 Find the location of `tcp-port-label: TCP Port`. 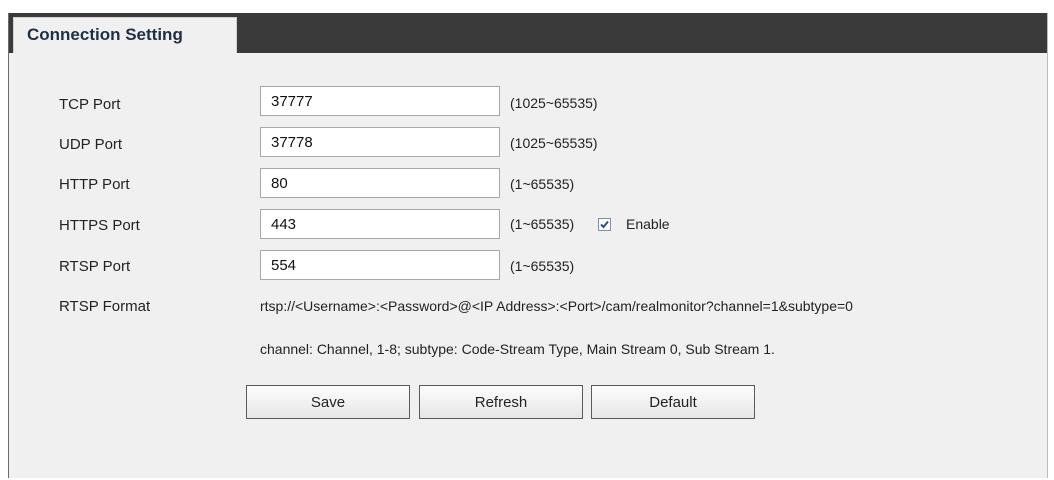

tcp-port-label: TCP Port is located at coordinates (90, 104).